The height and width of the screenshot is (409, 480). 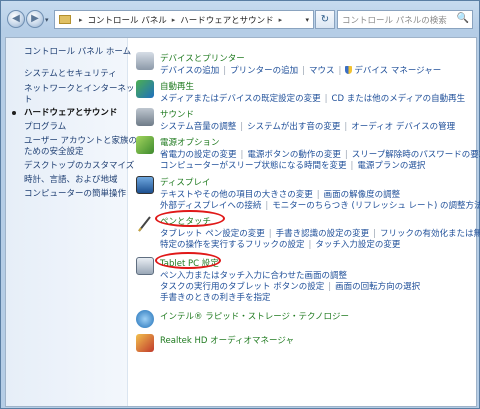 What do you see at coordinates (80, 141) in the screenshot?
I see `sidebar-item-user-accounts: ユーザー アカウントと家族の` at bounding box center [80, 141].